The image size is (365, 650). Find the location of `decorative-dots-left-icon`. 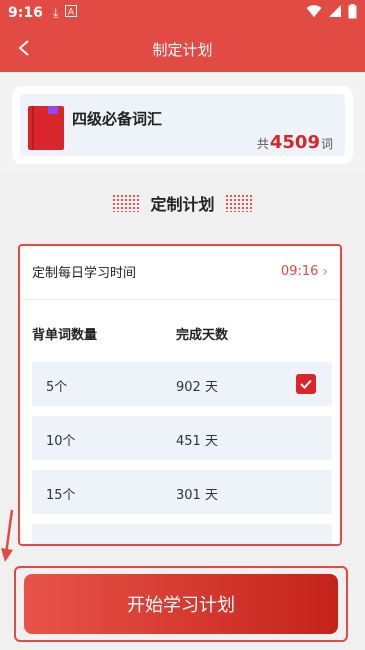

decorative-dots-left-icon is located at coordinates (126, 203).